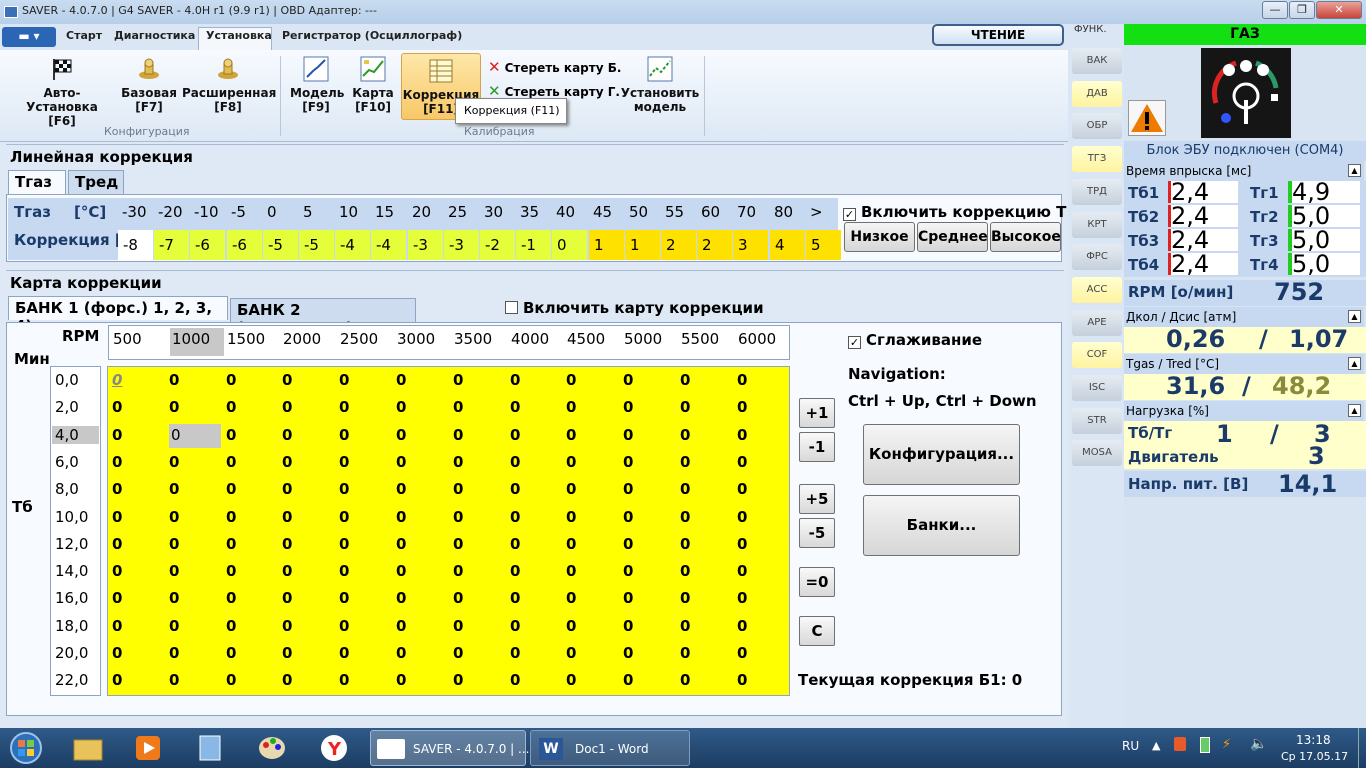  I want to click on tab-tgas: Тгаз, so click(37, 182).